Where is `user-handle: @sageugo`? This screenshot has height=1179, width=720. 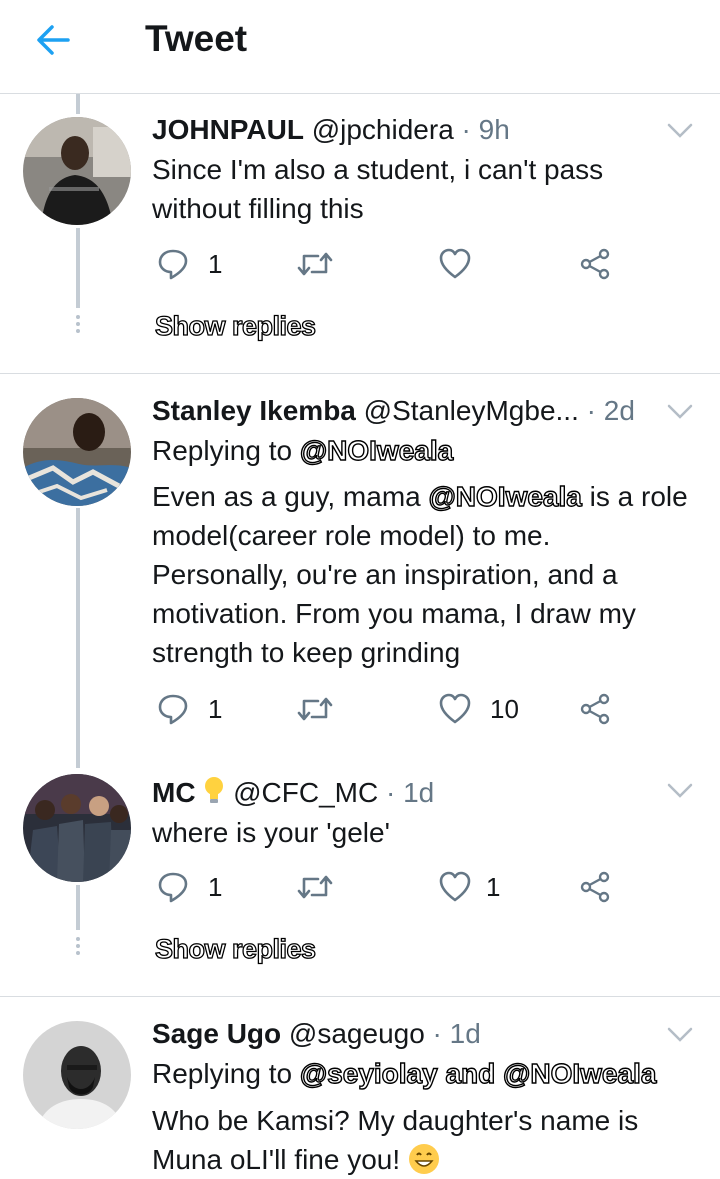
user-handle: @sageugo is located at coordinates (357, 1033).